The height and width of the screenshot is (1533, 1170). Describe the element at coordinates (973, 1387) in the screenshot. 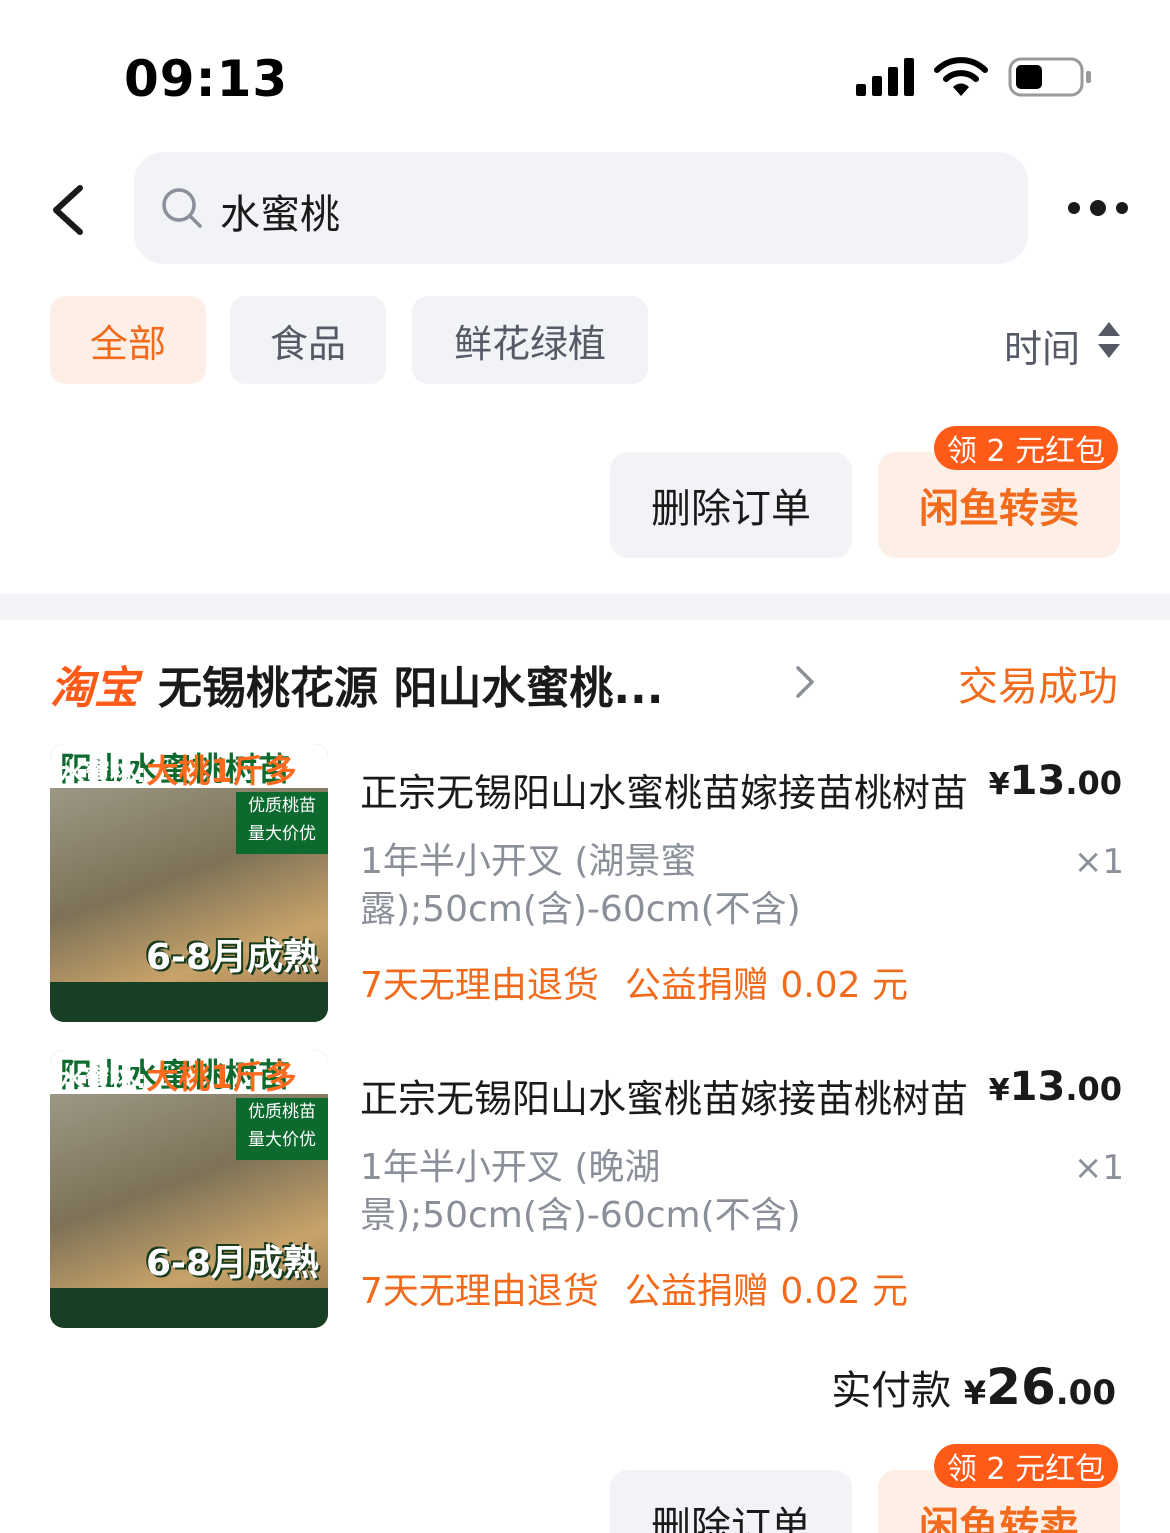

I see `order-total: 实付款 ¥26.00` at that location.